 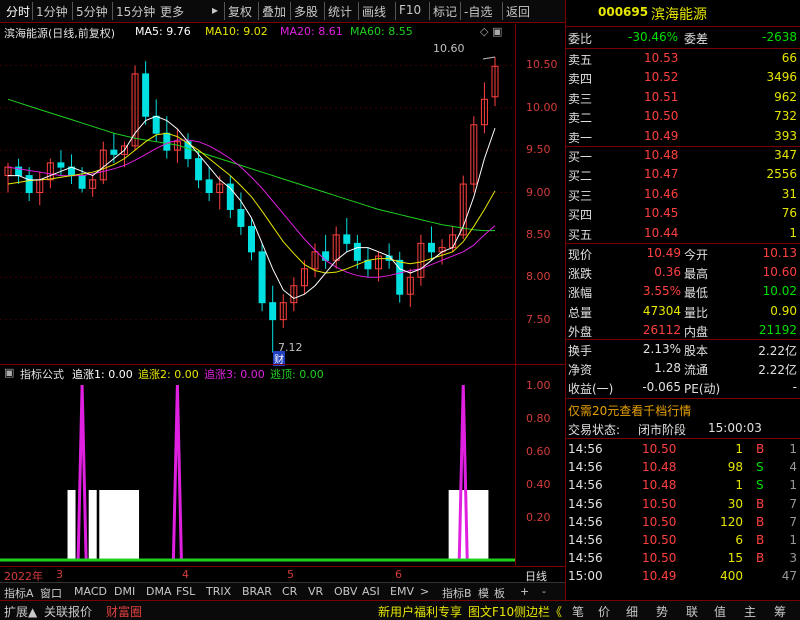 What do you see at coordinates (777, 351) in the screenshot?
I see `stats2-value-b: 2.22亿` at bounding box center [777, 351].